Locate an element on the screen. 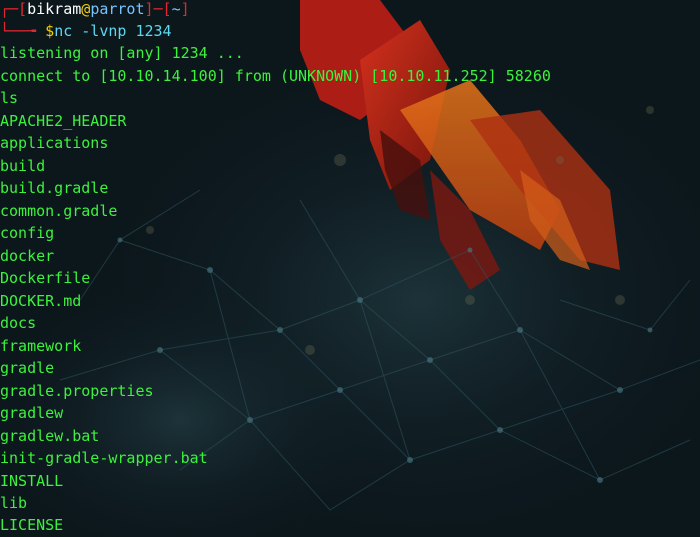 The width and height of the screenshot is (700, 537). output-line: gradle.properties is located at coordinates (77, 391).